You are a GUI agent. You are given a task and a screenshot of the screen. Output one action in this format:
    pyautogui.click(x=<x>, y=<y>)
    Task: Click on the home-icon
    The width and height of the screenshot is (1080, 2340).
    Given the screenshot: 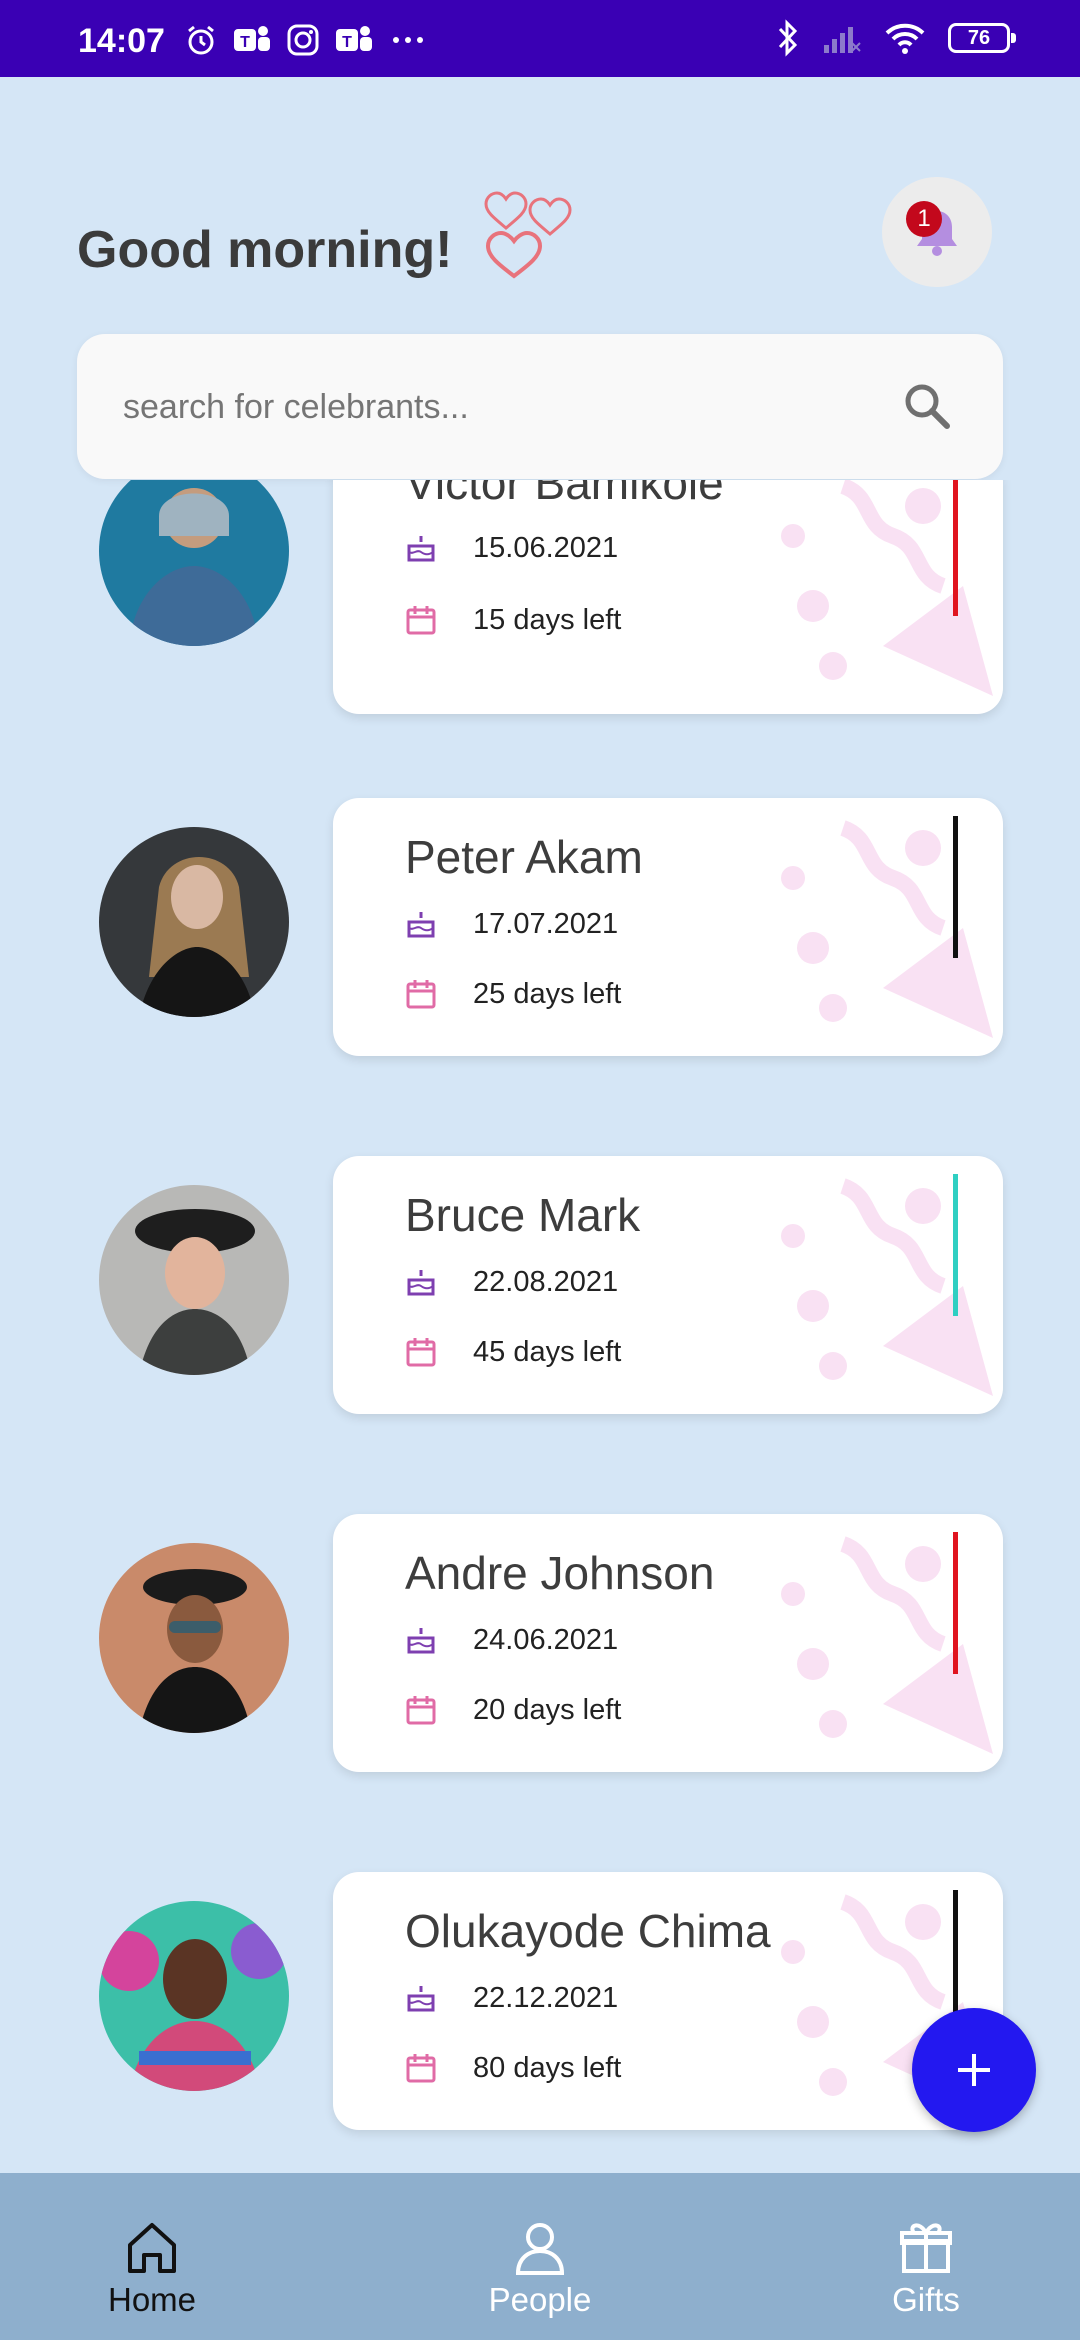 What is the action you would take?
    pyautogui.click(x=152, y=2248)
    